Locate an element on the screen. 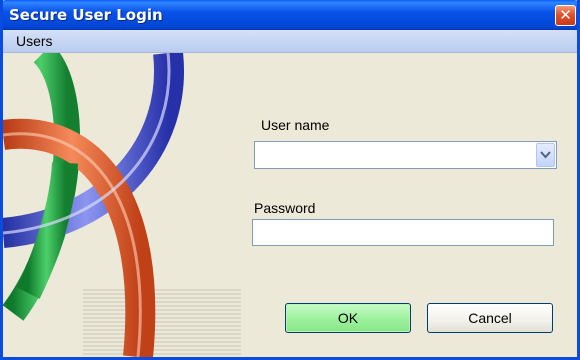 The height and width of the screenshot is (360, 580). ok-button: OK is located at coordinates (348, 318).